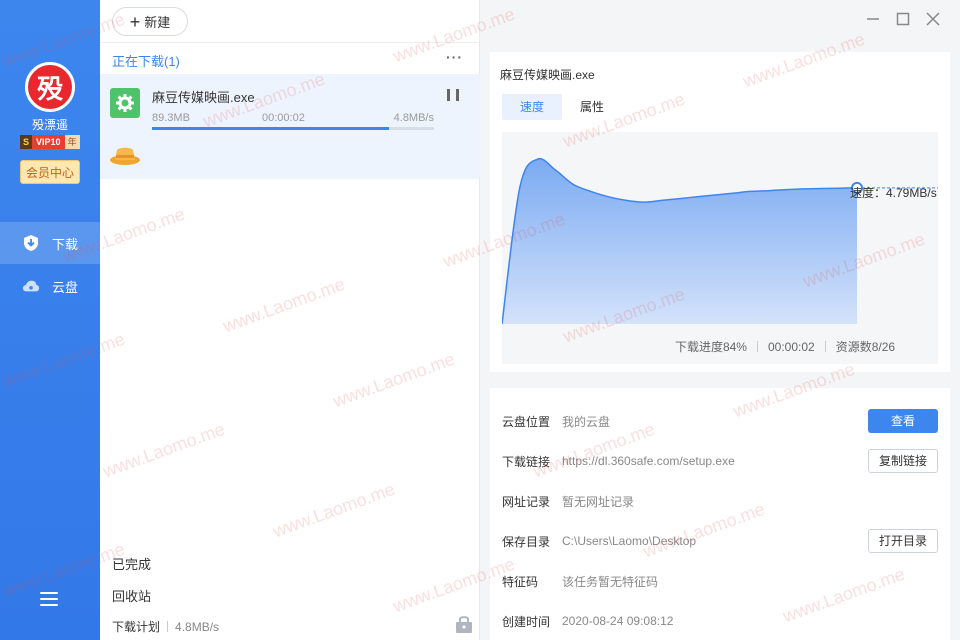 This screenshot has width=960, height=640. Describe the element at coordinates (610, 581) in the screenshot. I see `prop-value: 该任务暂无特征码` at that location.